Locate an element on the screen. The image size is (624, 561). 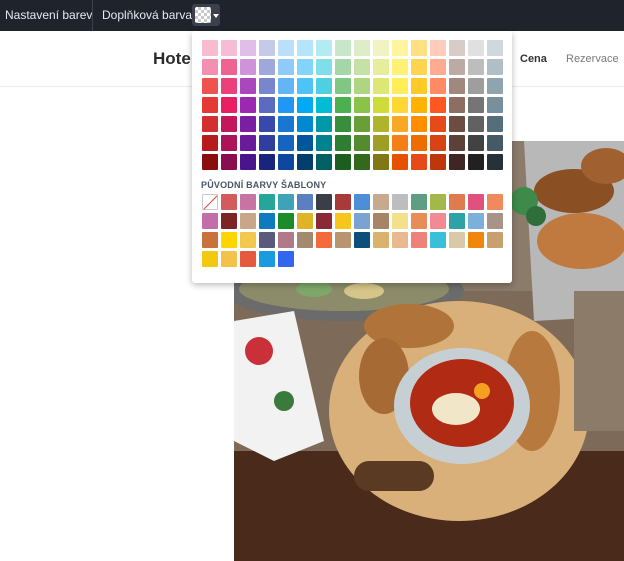
nav-link-reservation: Rezervace is located at coordinates (592, 59).